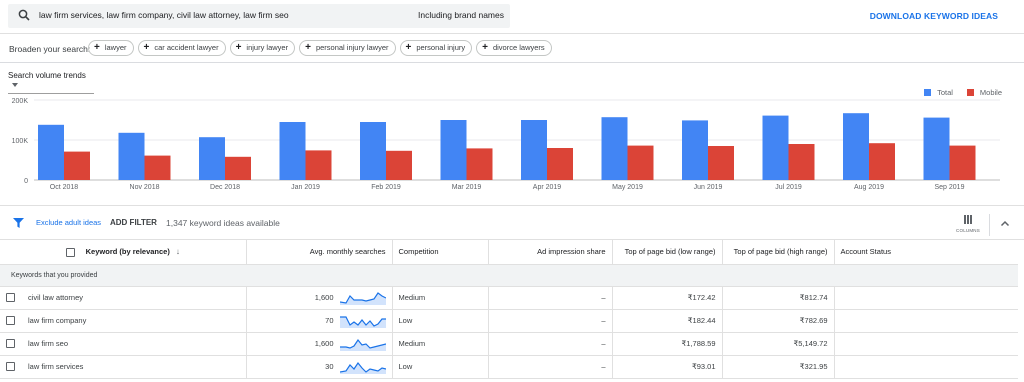  Describe the element at coordinates (441, 47) in the screenshot. I see `chip-label: personal injury` at that location.